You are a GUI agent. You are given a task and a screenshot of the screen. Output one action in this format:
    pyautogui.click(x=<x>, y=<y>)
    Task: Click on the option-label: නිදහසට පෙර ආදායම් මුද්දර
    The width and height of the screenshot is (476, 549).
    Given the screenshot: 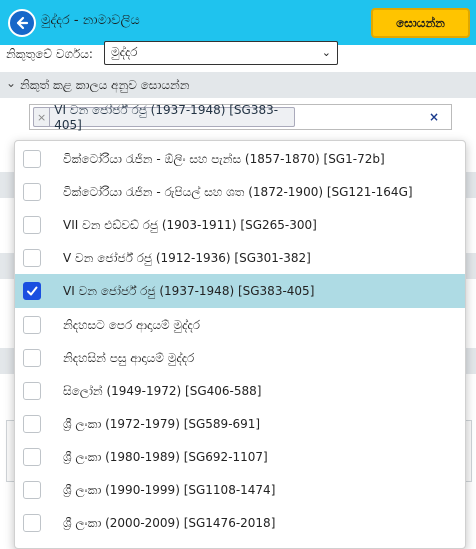 What is the action you would take?
    pyautogui.click(x=131, y=324)
    